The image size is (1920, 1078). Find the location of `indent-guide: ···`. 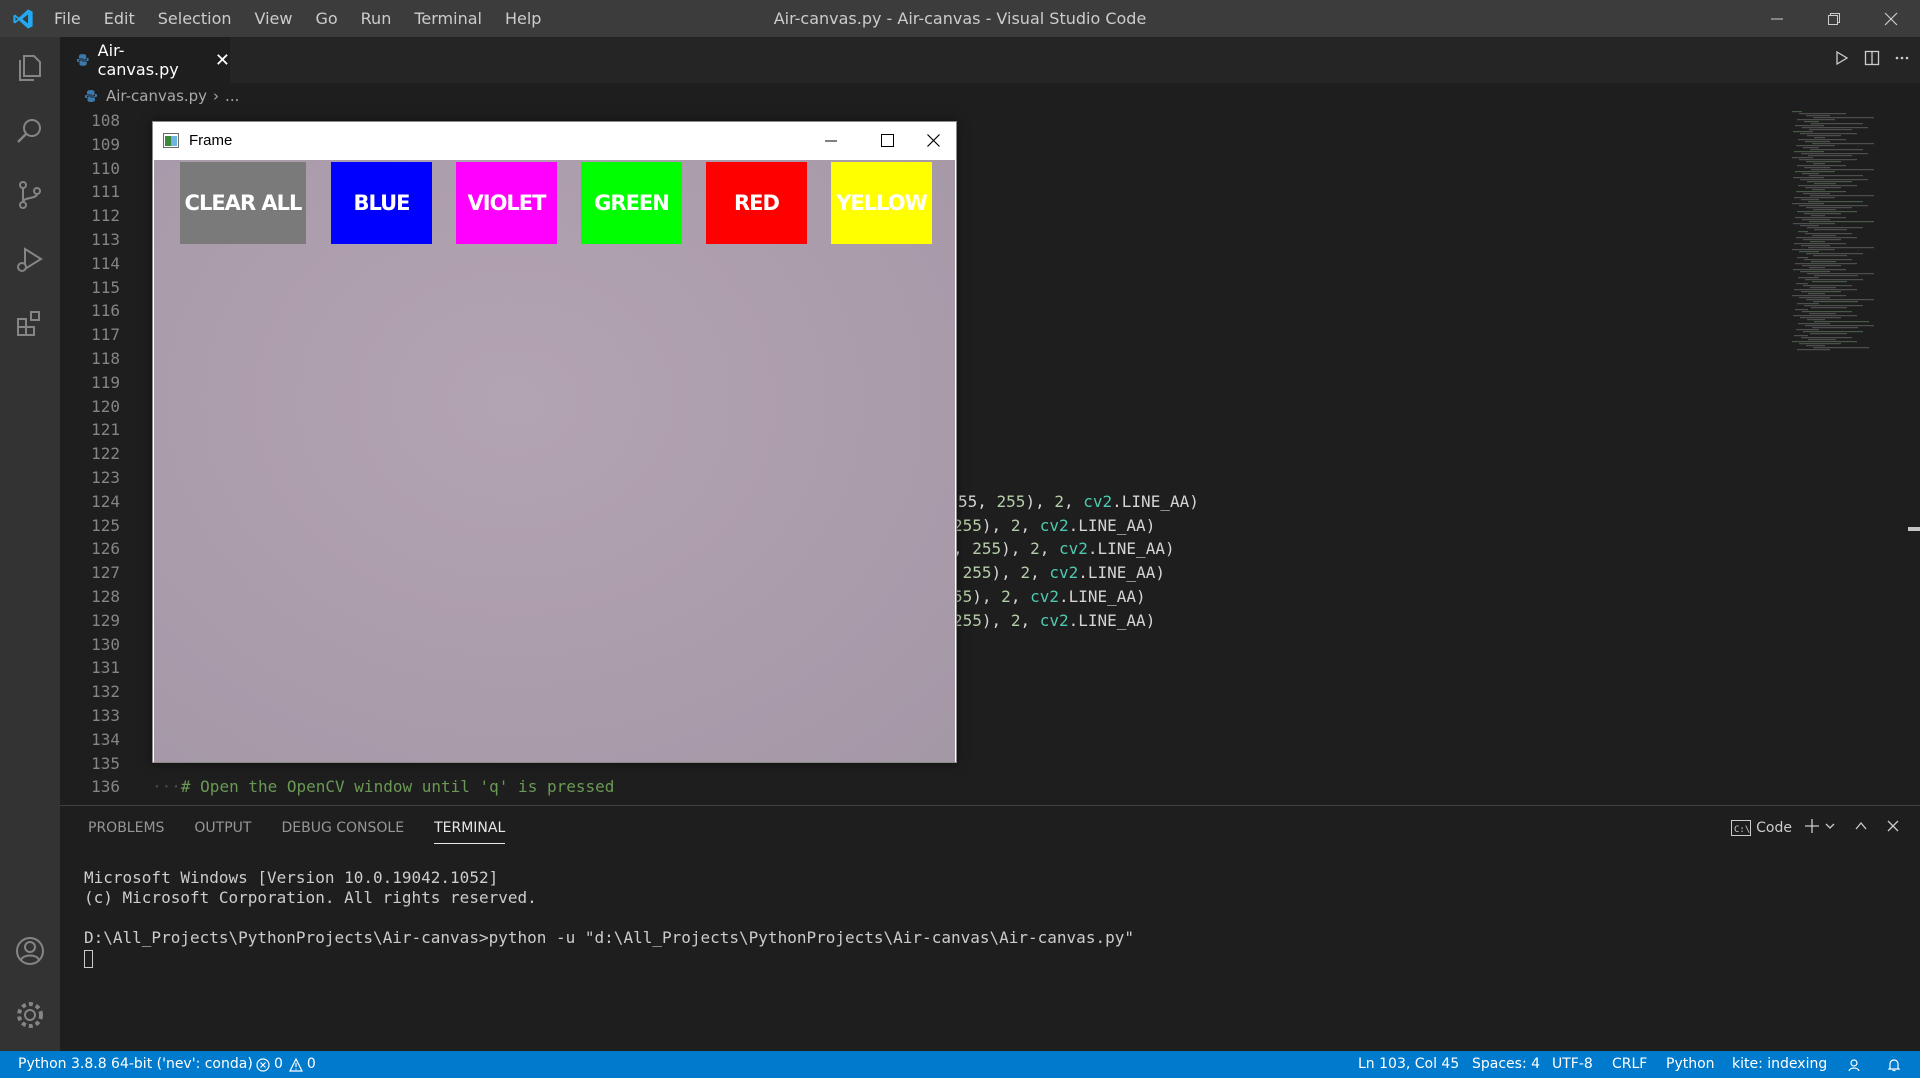

indent-guide: ··· is located at coordinates (166, 786).